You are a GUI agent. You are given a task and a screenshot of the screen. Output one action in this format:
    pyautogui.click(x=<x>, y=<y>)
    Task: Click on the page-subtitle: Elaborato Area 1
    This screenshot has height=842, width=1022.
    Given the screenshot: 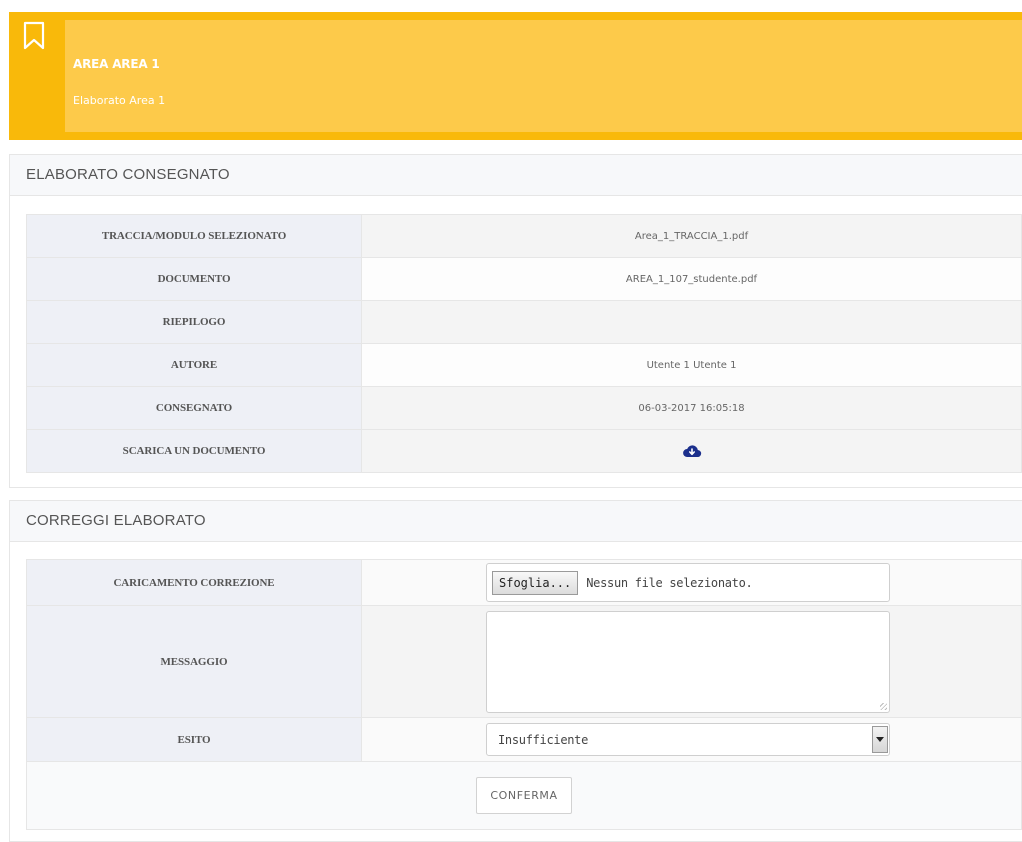 What is the action you would take?
    pyautogui.click(x=119, y=100)
    